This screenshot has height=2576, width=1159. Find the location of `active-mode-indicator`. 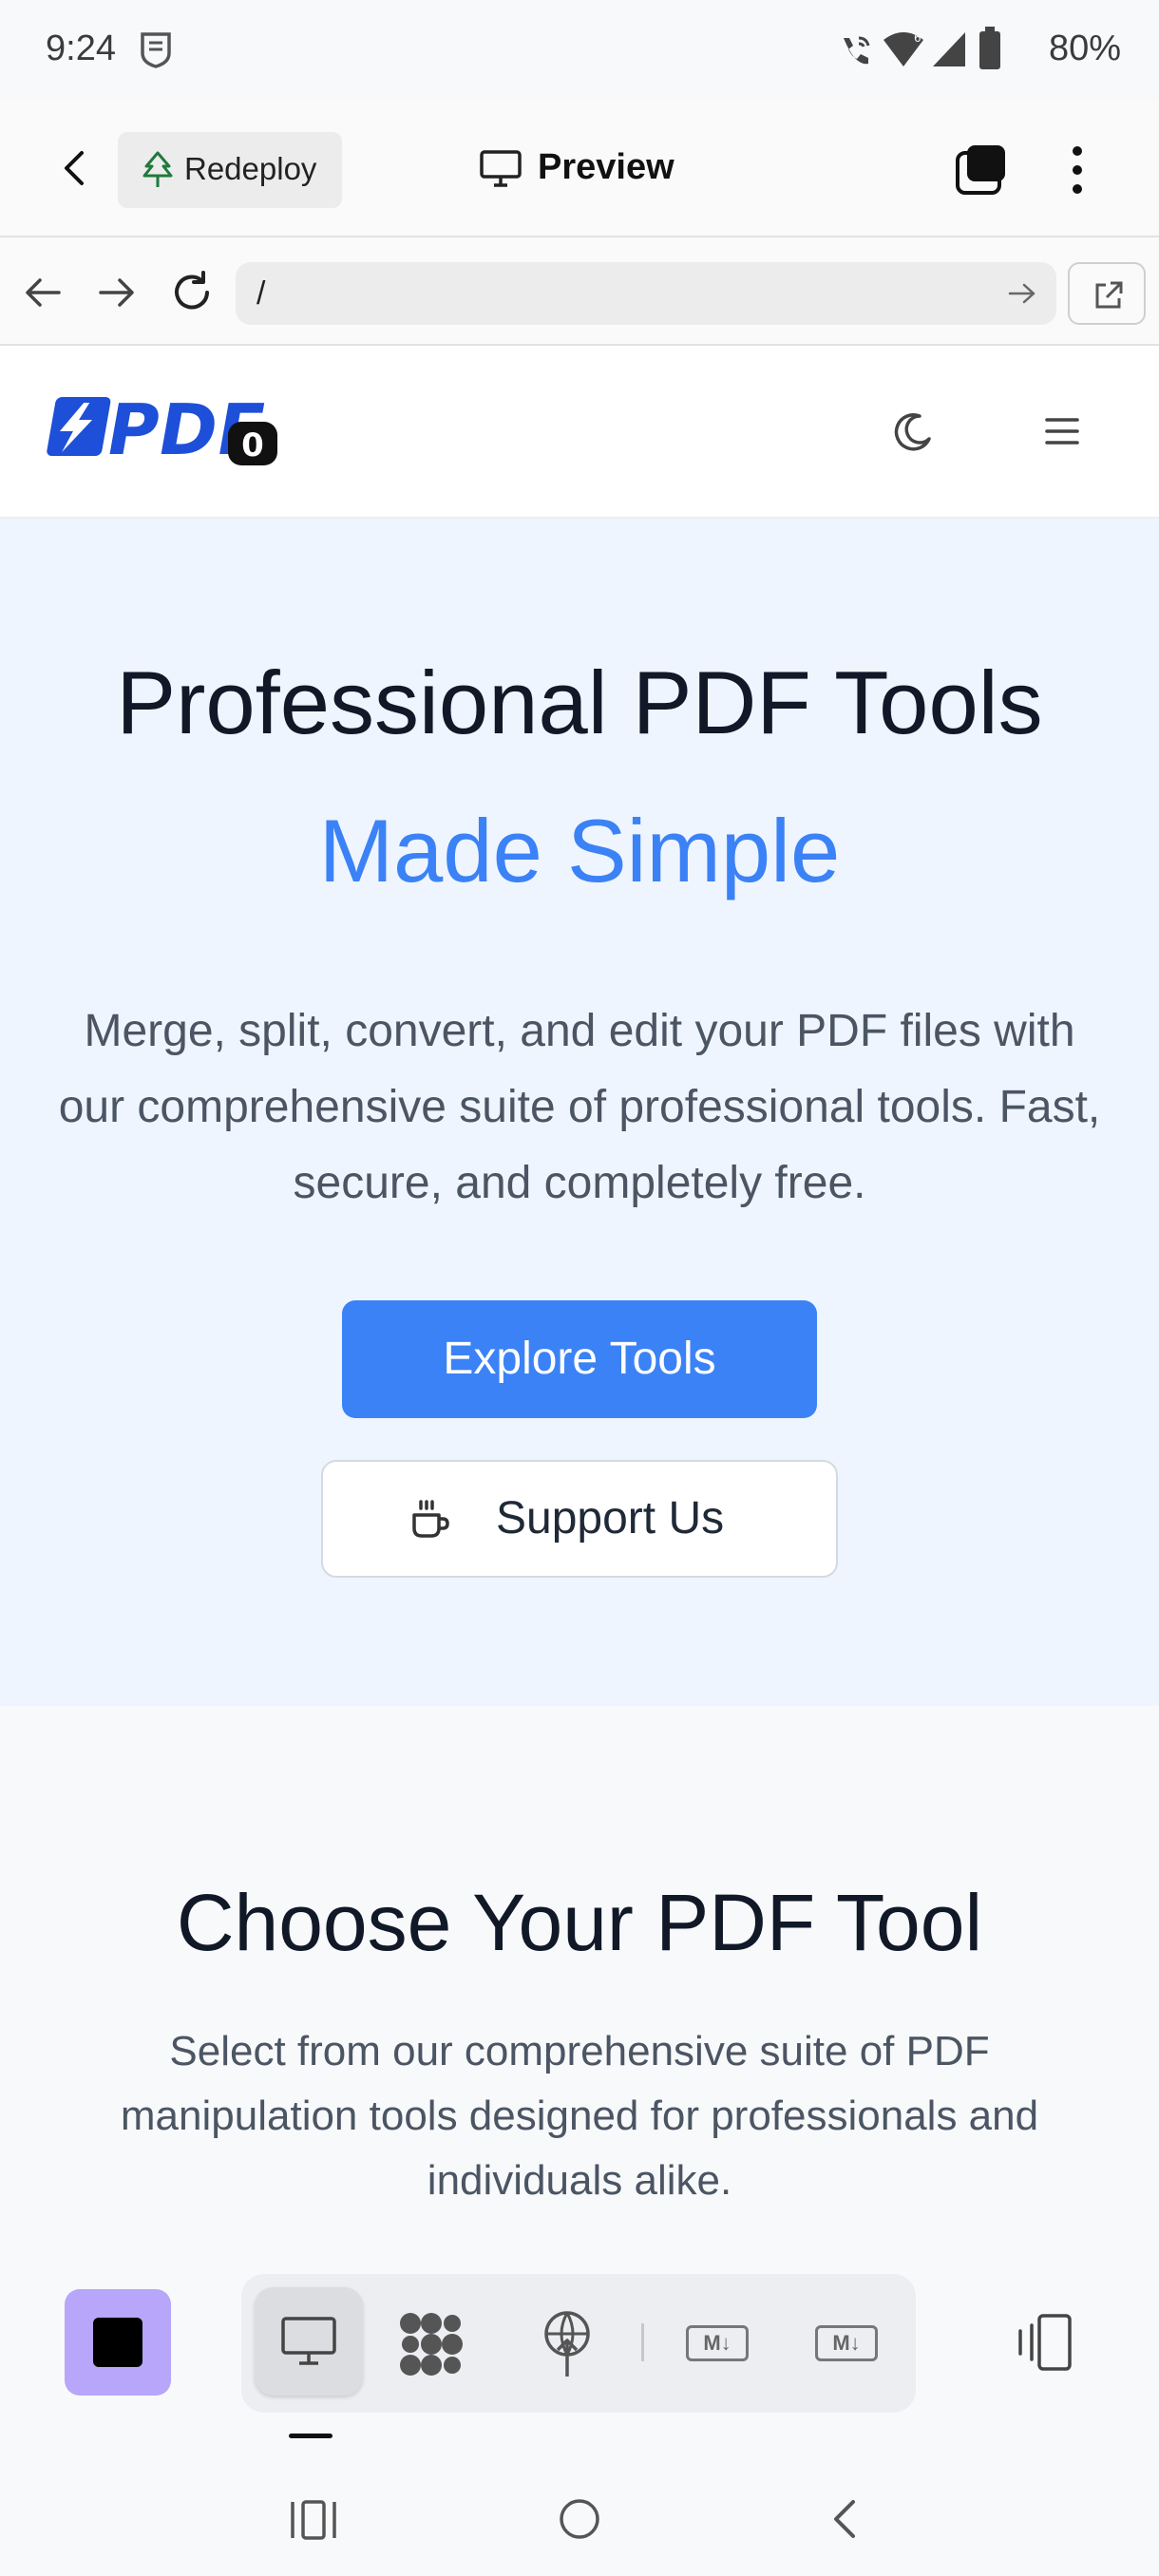

active-mode-indicator is located at coordinates (310, 2436).